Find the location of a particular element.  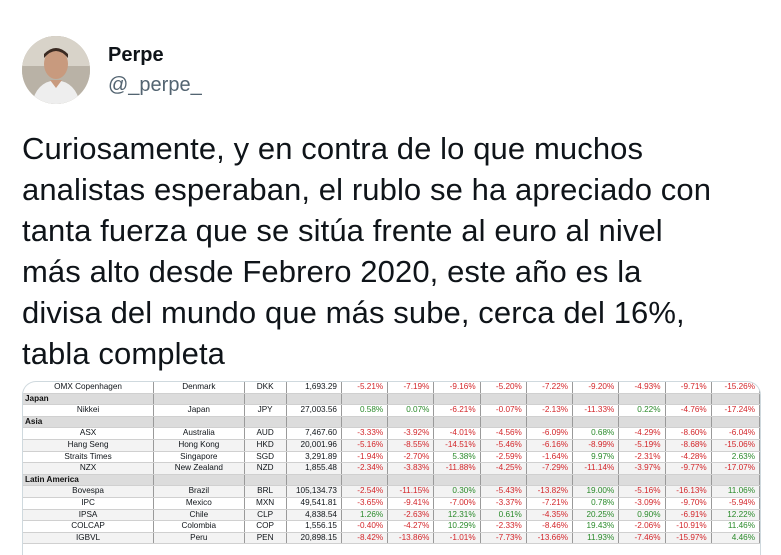

region-label: Asia is located at coordinates (89, 422).